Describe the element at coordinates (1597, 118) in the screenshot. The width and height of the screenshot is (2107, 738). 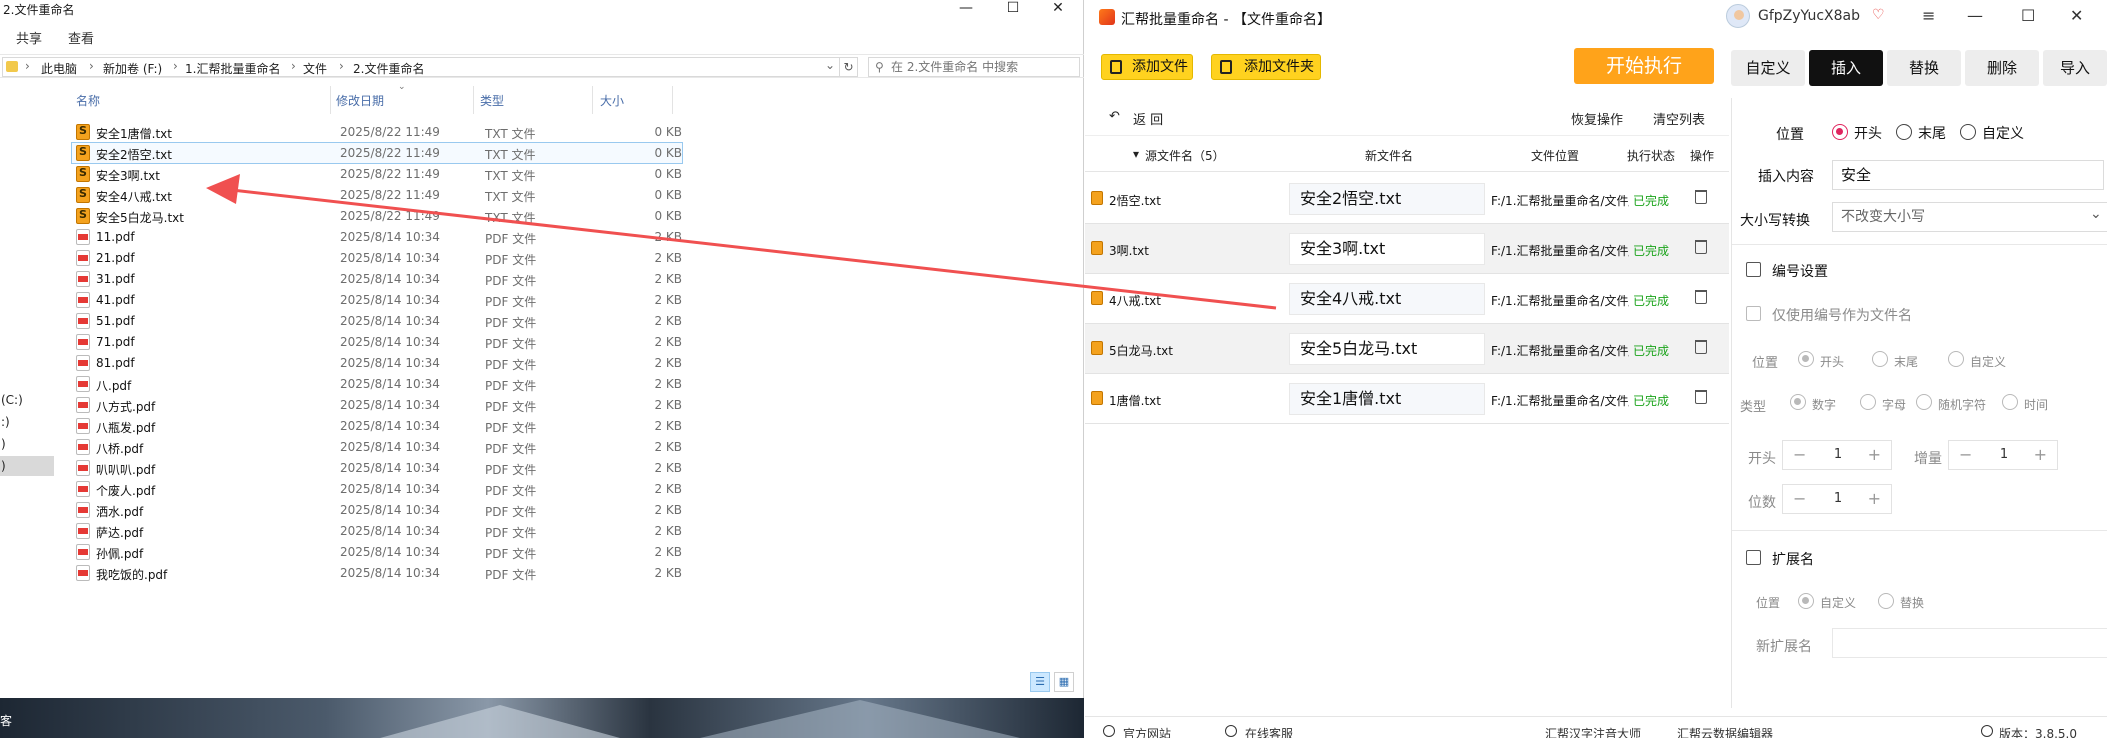
I see `restore-button: 恢复操作` at that location.